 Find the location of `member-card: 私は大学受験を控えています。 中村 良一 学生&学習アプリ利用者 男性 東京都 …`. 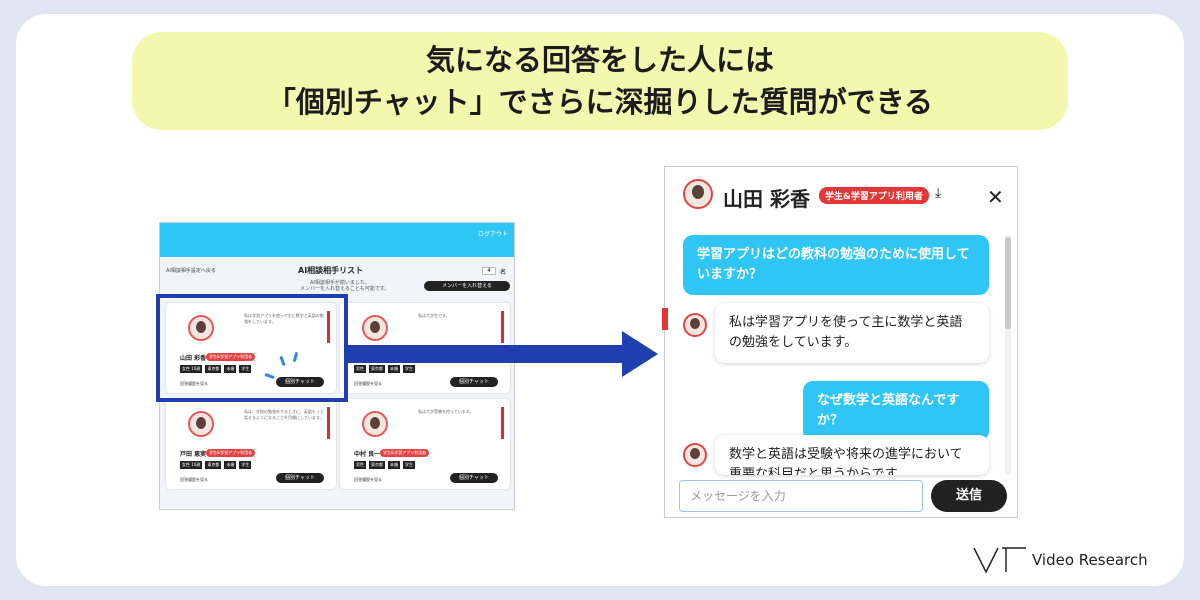

member-card: 私は大学受験を控えています。 中村 良一 学生&学習アプリ利用者 男性 東京都 … is located at coordinates (425, 444).